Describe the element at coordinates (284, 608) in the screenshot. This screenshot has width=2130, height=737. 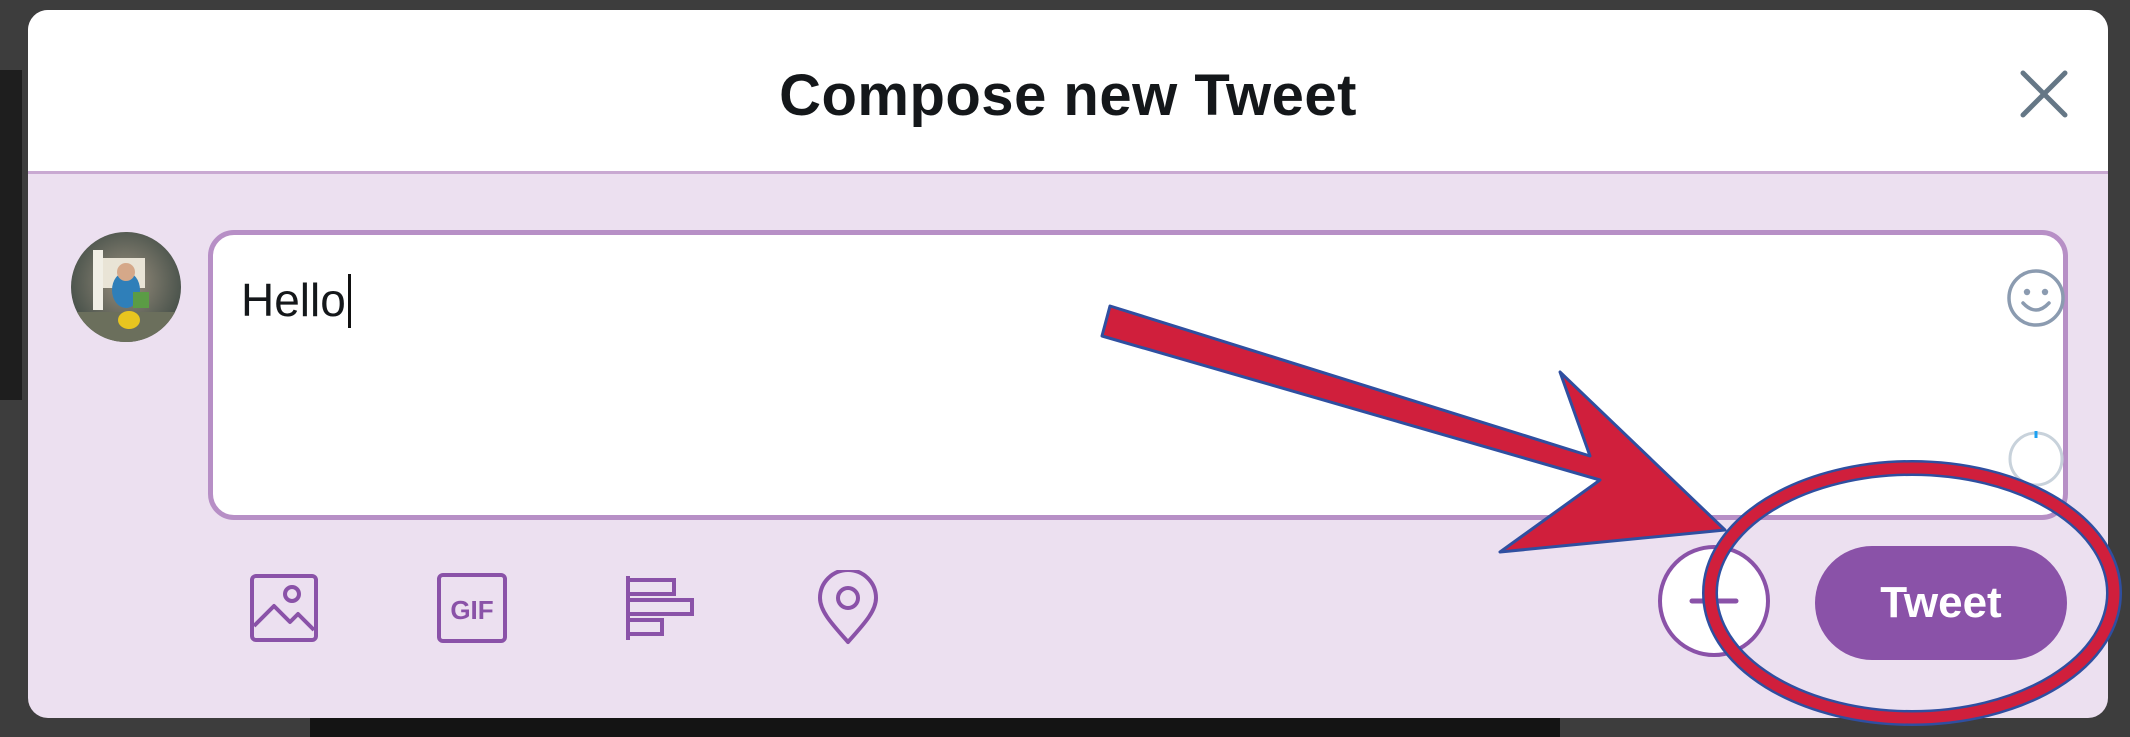
I see `image-icon` at that location.